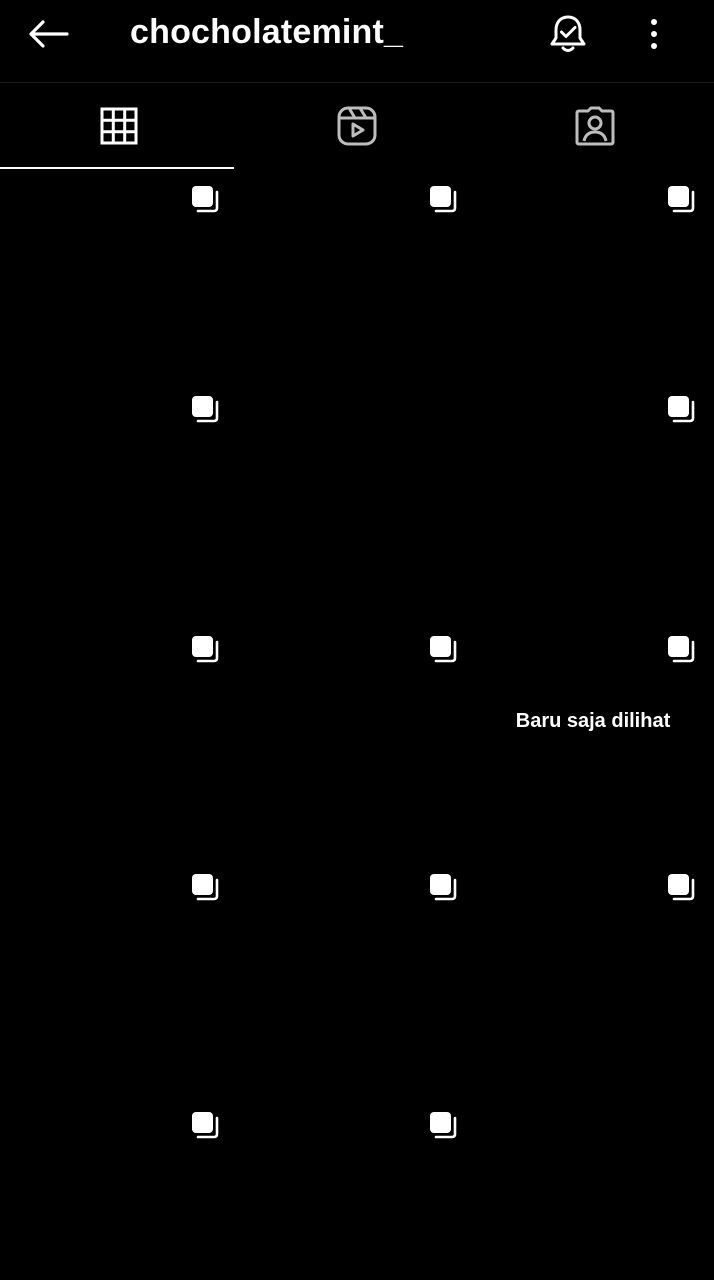 The width and height of the screenshot is (714, 1280). I want to click on profile-tab-bar, so click(357, 125).